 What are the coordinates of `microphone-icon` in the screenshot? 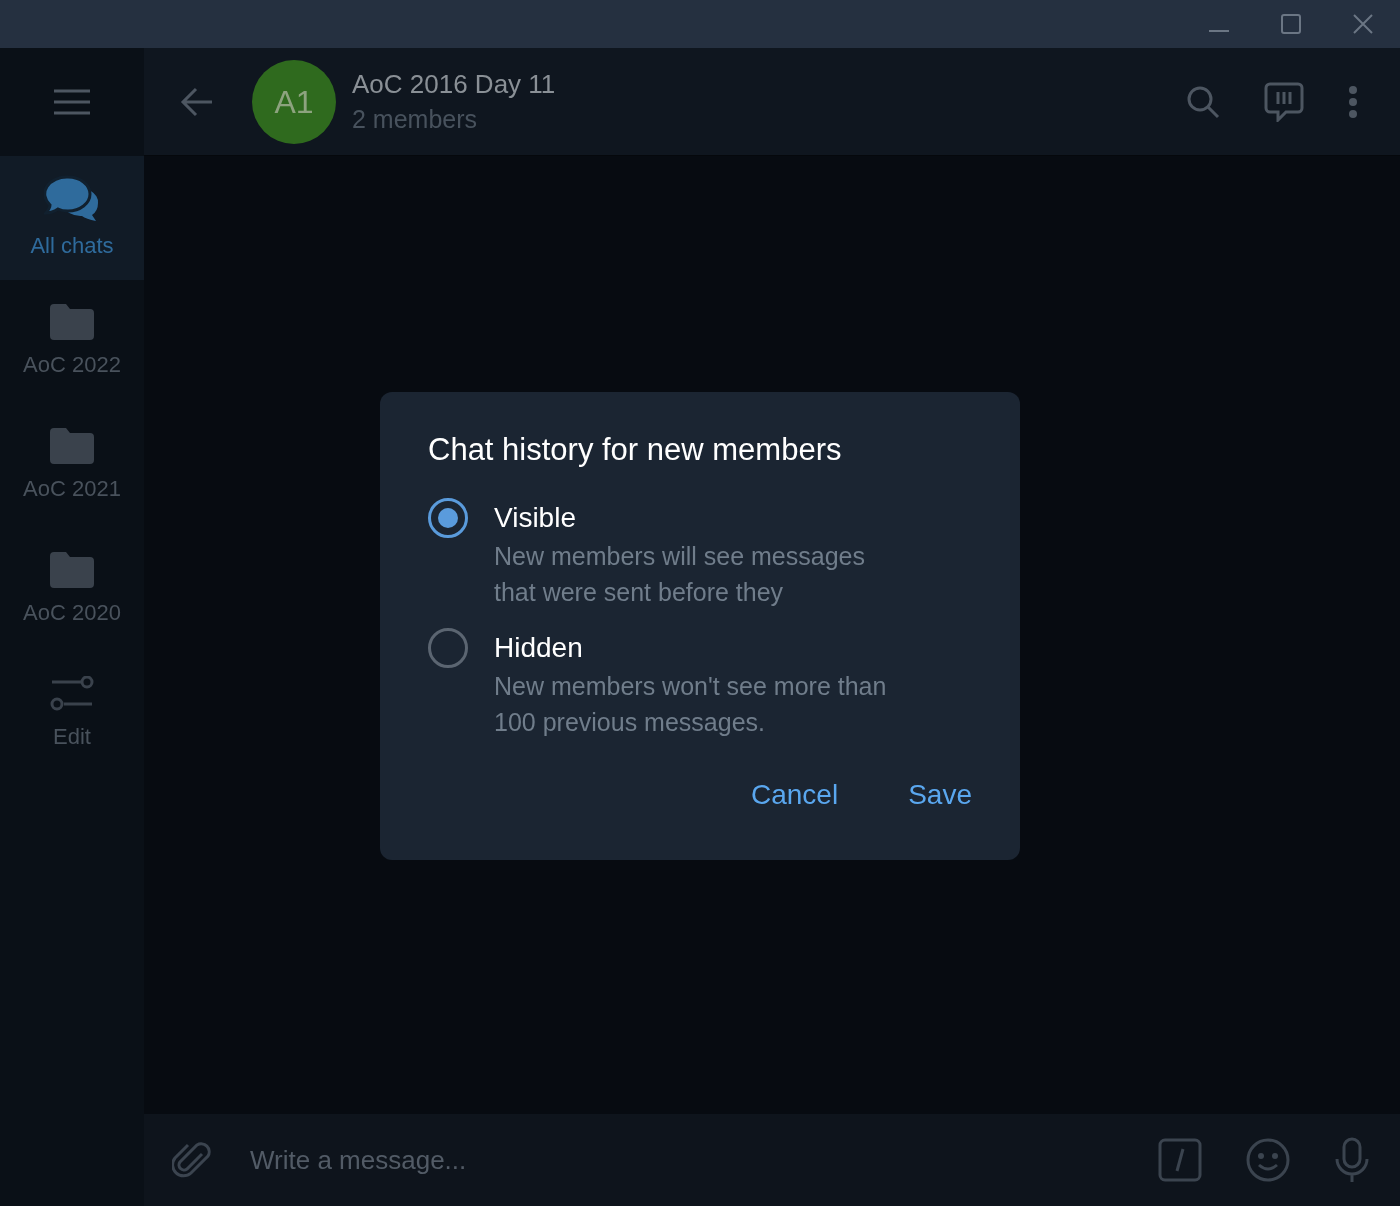 It's located at (1352, 1160).